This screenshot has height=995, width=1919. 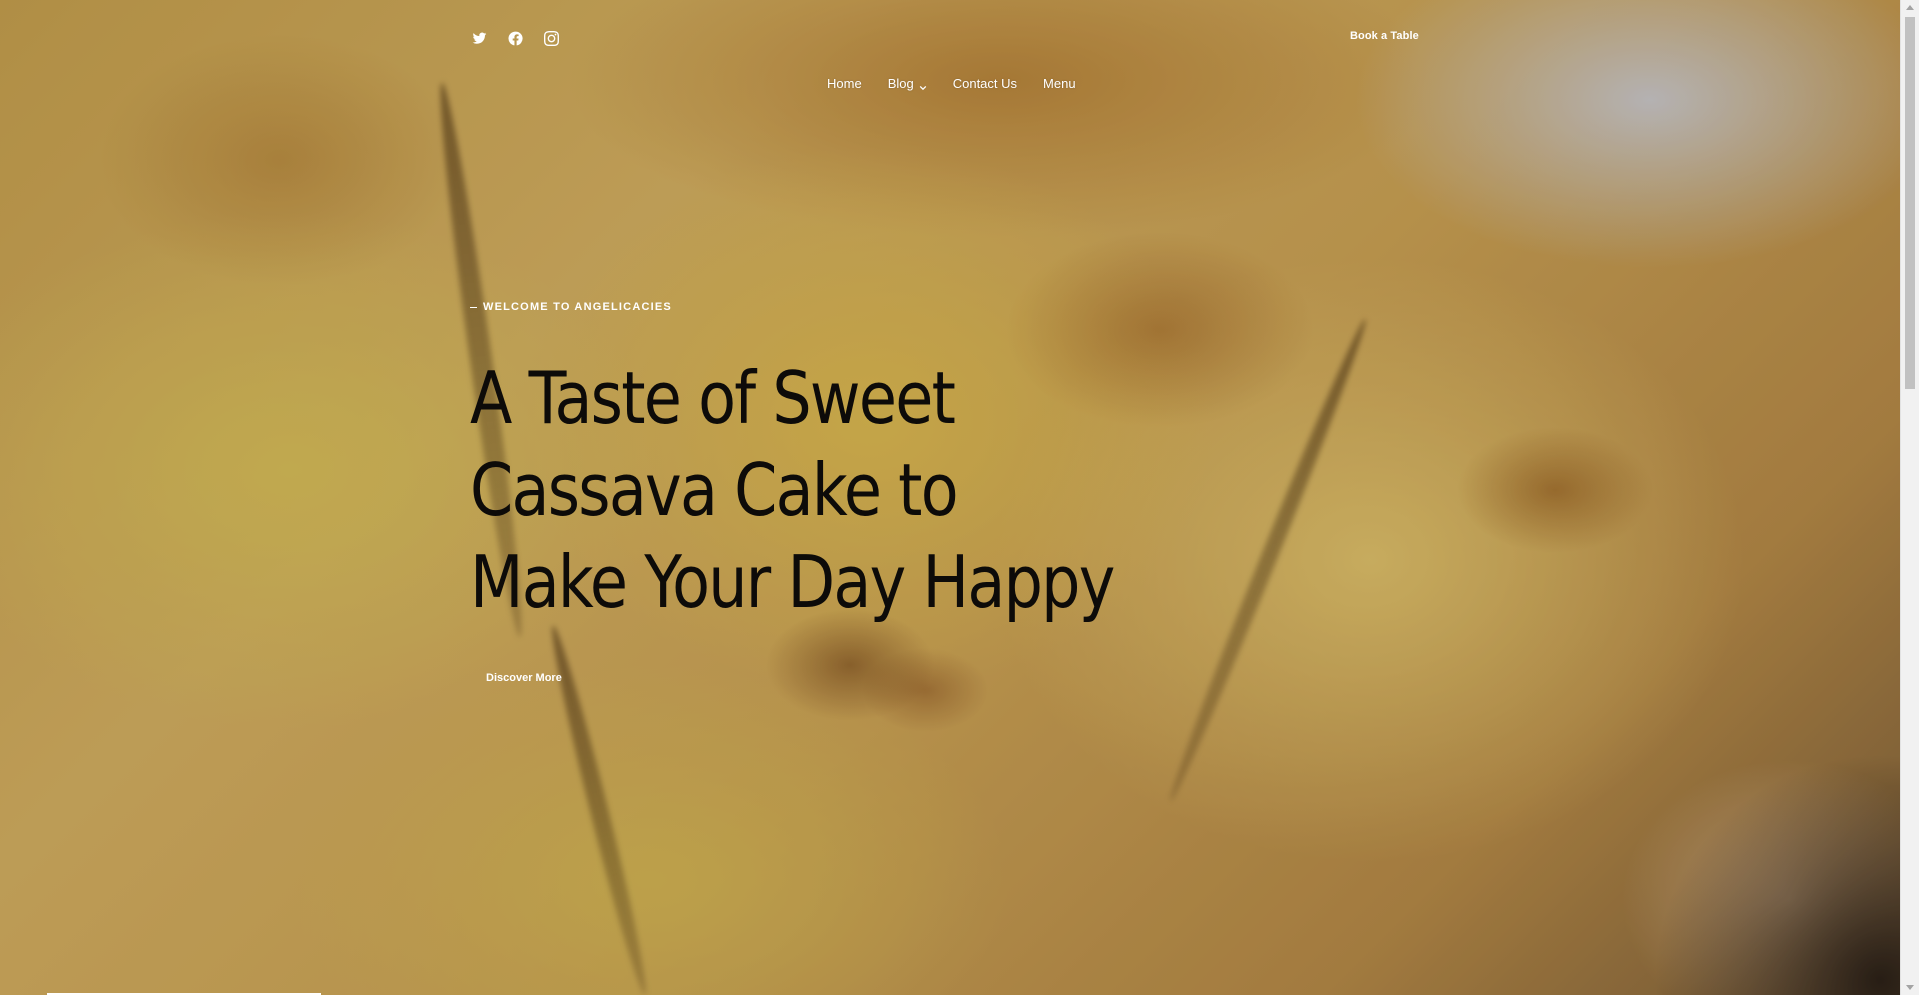 I want to click on dash-icon, so click(x=473, y=307).